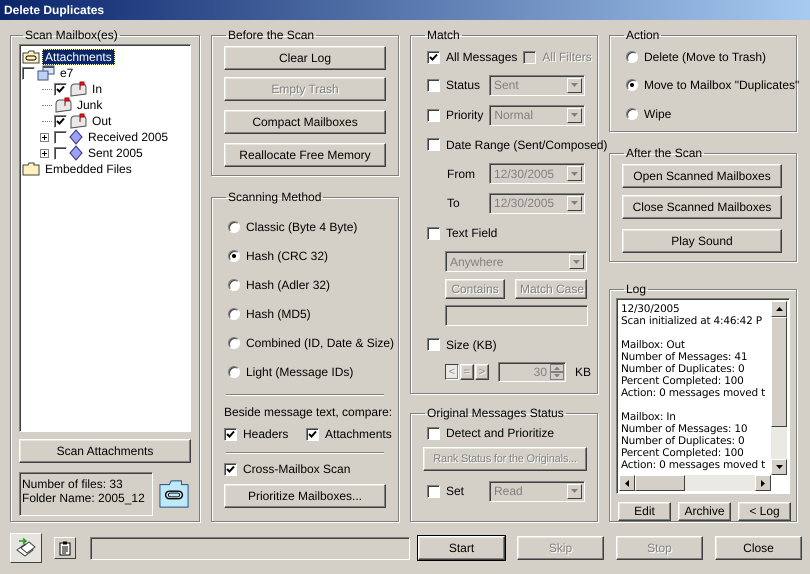 This screenshot has height=574, width=810. Describe the element at coordinates (763, 483) in the screenshot. I see `arrow-right-icon` at that location.